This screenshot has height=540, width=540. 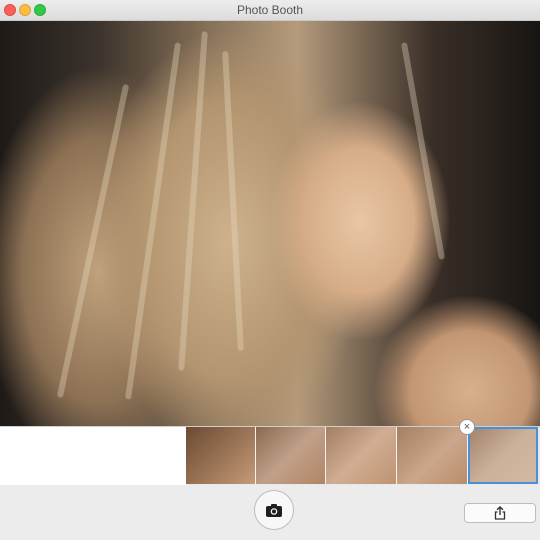 I want to click on close-icon: ×, so click(x=467, y=426).